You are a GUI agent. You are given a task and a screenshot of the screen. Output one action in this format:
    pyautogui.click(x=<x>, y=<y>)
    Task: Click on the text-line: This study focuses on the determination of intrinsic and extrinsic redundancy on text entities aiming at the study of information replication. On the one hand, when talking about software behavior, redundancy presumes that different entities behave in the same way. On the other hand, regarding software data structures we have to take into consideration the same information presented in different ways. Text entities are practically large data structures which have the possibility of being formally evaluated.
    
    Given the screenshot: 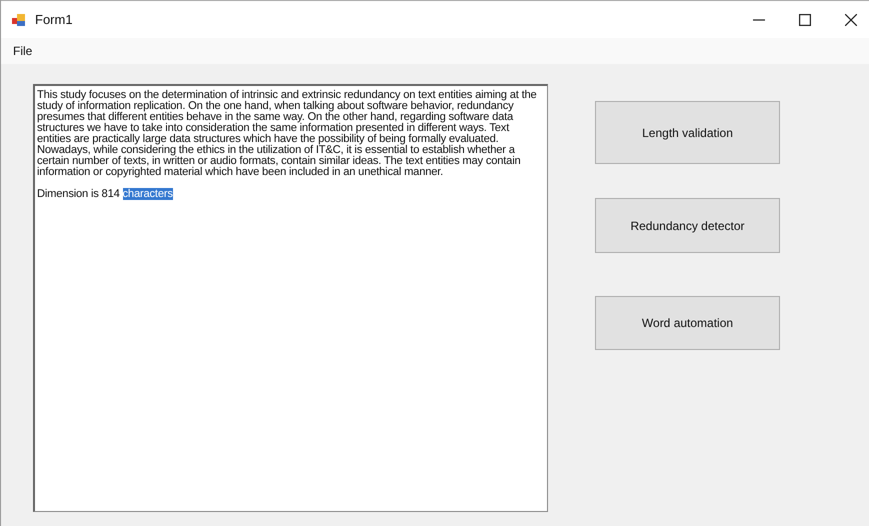 What is the action you would take?
    pyautogui.click(x=287, y=117)
    